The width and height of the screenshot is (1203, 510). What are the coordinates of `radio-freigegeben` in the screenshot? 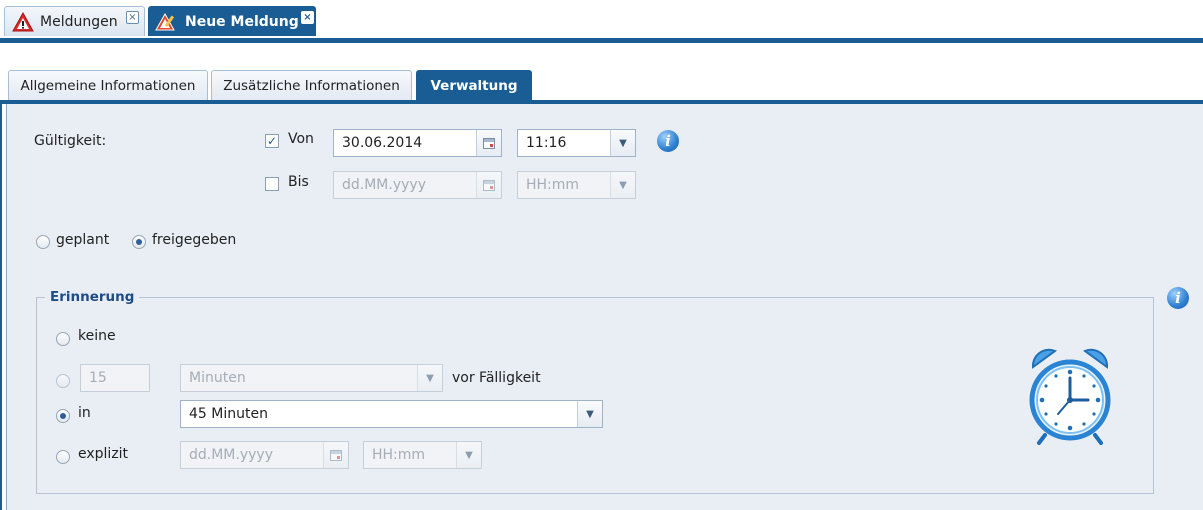 It's located at (139, 242).